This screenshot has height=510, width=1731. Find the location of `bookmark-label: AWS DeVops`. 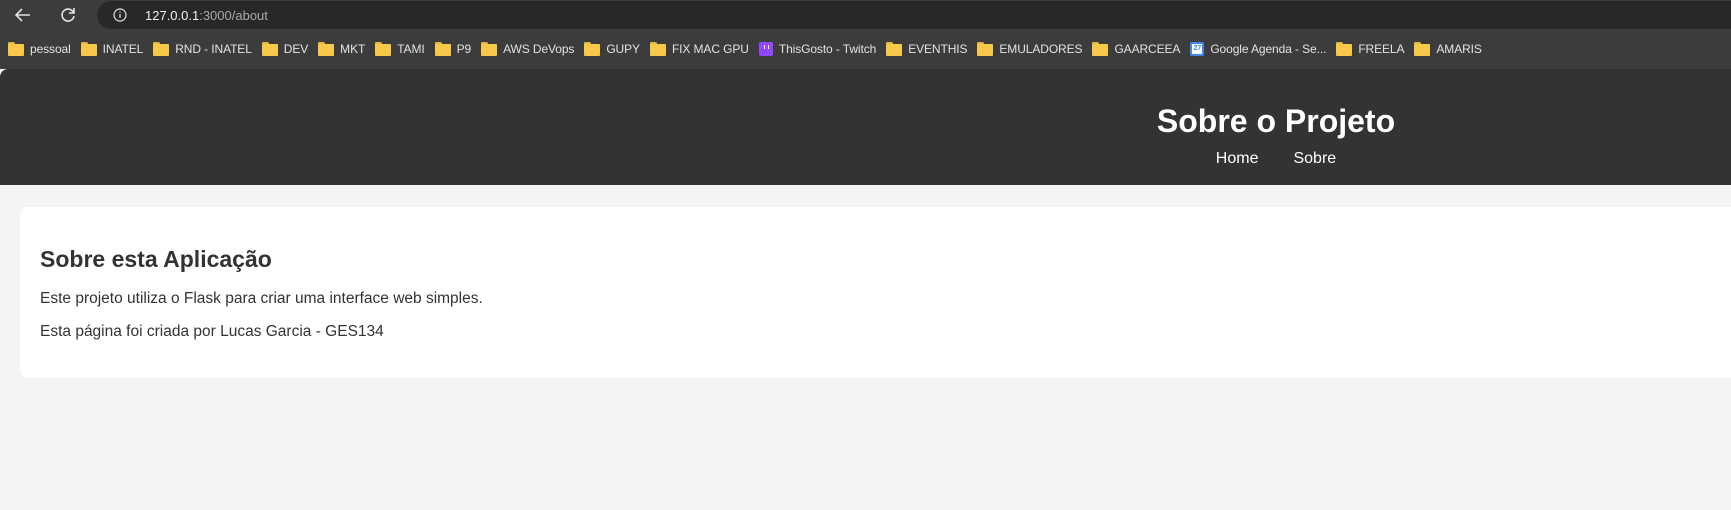

bookmark-label: AWS DeVops is located at coordinates (539, 49).